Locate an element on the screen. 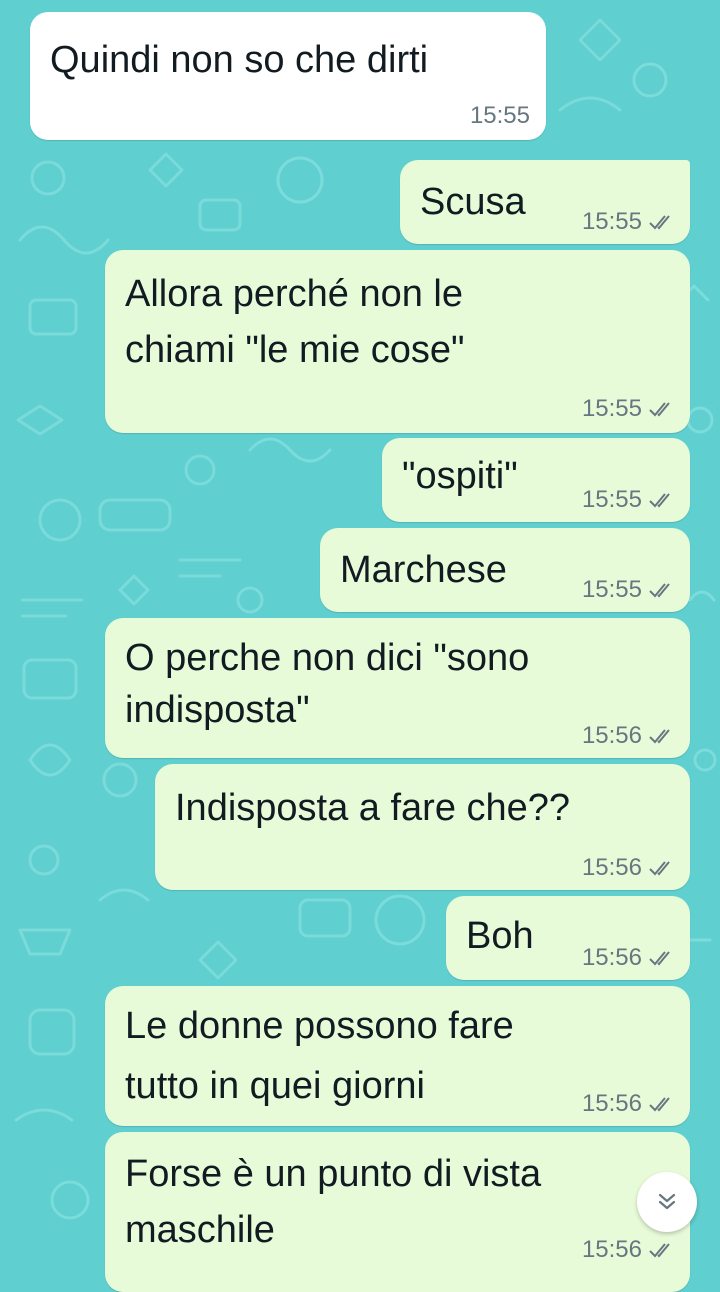 The height and width of the screenshot is (1292, 720). message-bubble-outgoing: Forse è un punto di vista maschile 15:56 is located at coordinates (397, 1212).